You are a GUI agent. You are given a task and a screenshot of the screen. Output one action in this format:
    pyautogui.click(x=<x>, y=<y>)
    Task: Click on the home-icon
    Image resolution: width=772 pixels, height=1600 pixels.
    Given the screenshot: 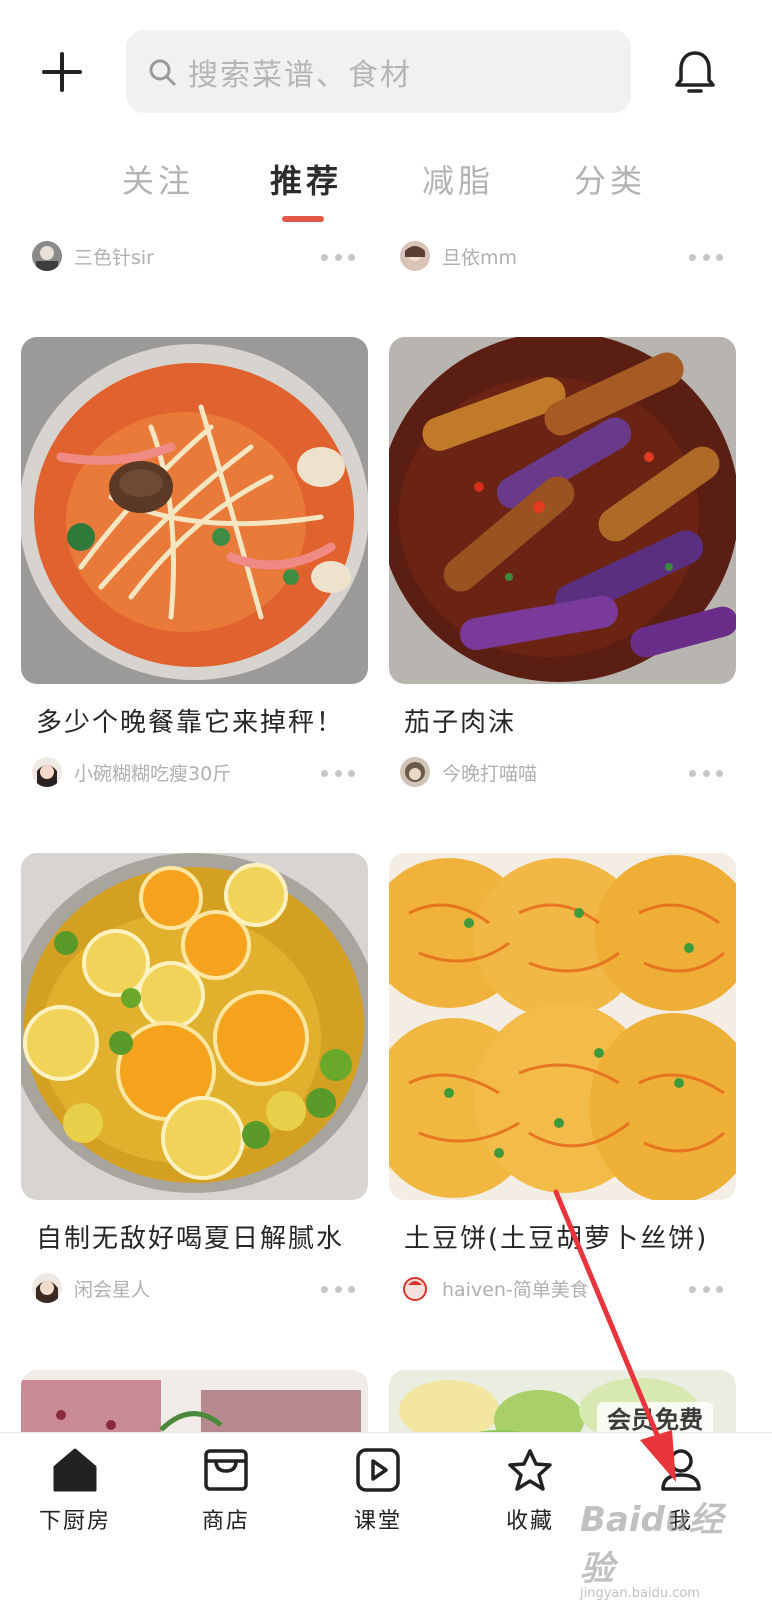 What is the action you would take?
    pyautogui.click(x=75, y=1470)
    